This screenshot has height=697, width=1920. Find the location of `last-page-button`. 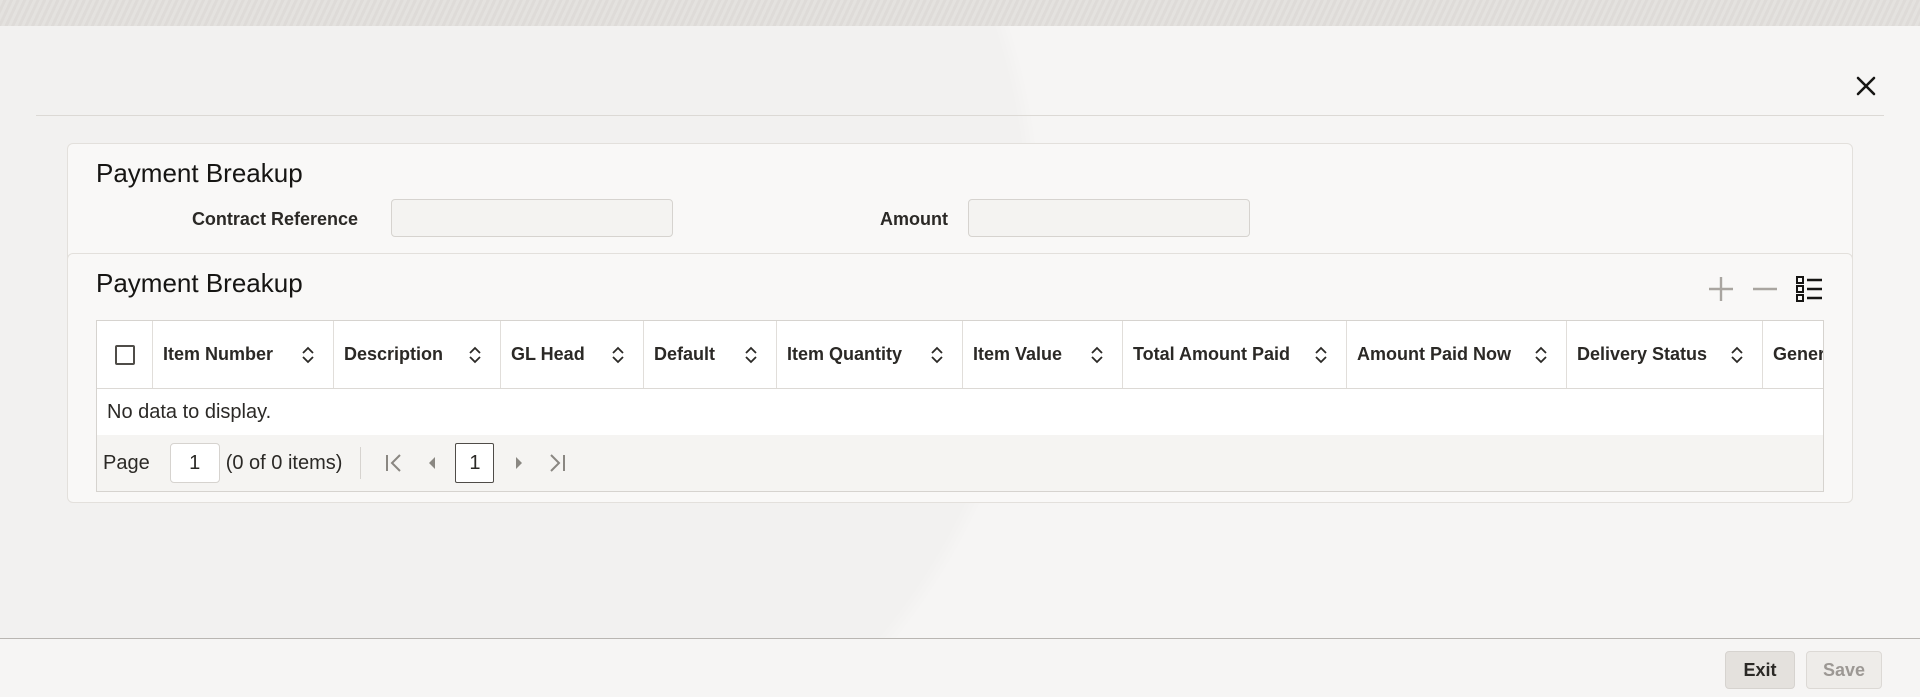

last-page-button is located at coordinates (557, 463).